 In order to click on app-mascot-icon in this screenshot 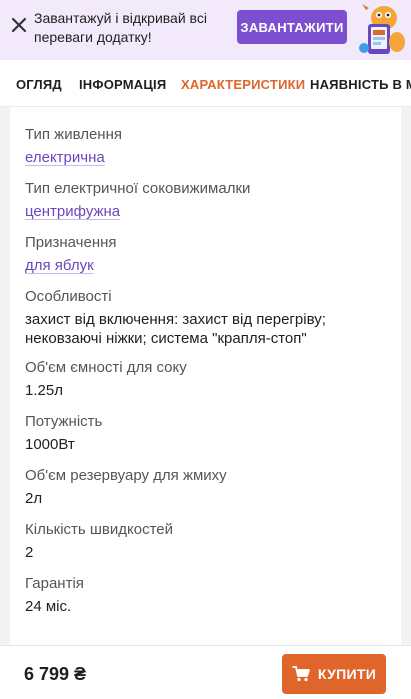, I will do `click(382, 30)`.